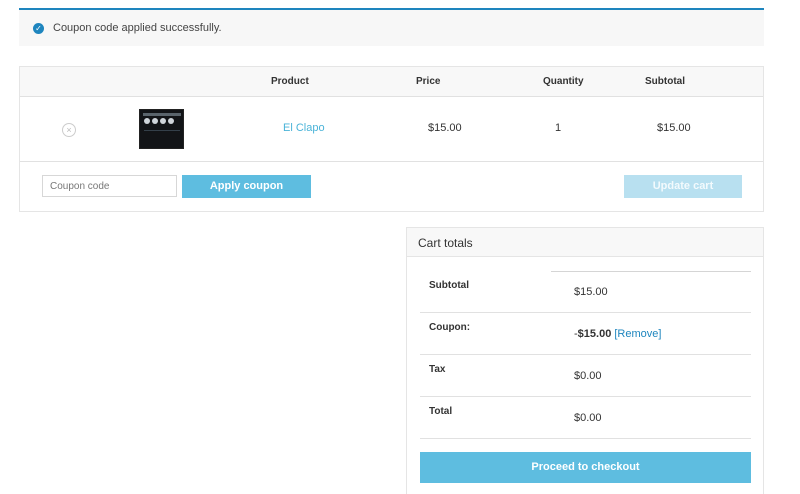  What do you see at coordinates (246, 186) in the screenshot?
I see `apply-coupon-button: Apply coupon` at bounding box center [246, 186].